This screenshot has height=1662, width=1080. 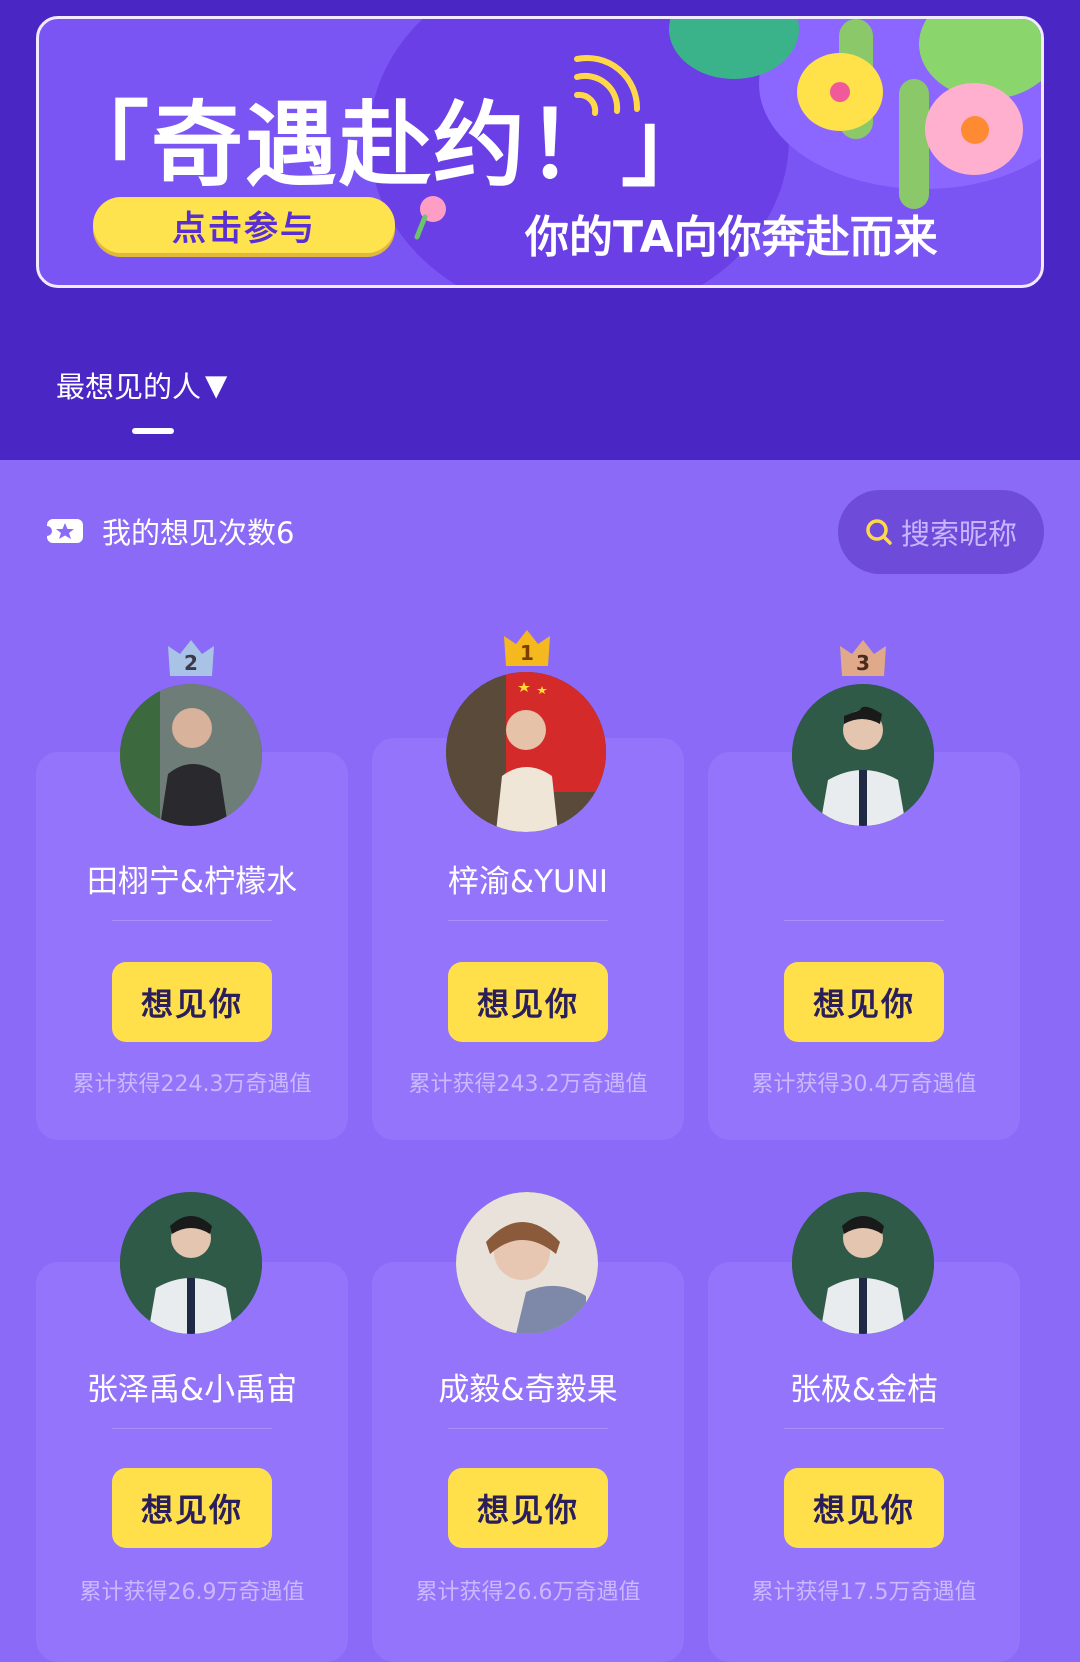 What do you see at coordinates (191, 663) in the screenshot?
I see `crown-rank-number: 2` at bounding box center [191, 663].